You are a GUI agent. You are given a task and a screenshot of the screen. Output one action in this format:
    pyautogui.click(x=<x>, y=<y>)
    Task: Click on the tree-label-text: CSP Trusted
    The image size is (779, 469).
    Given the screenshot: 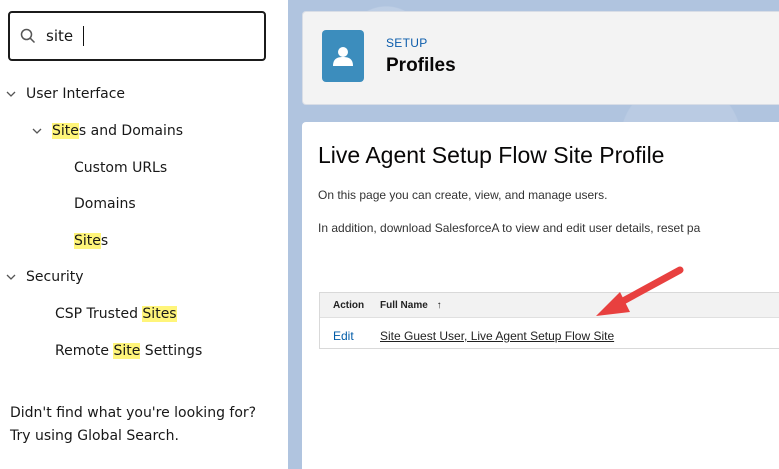 What is the action you would take?
    pyautogui.click(x=99, y=314)
    